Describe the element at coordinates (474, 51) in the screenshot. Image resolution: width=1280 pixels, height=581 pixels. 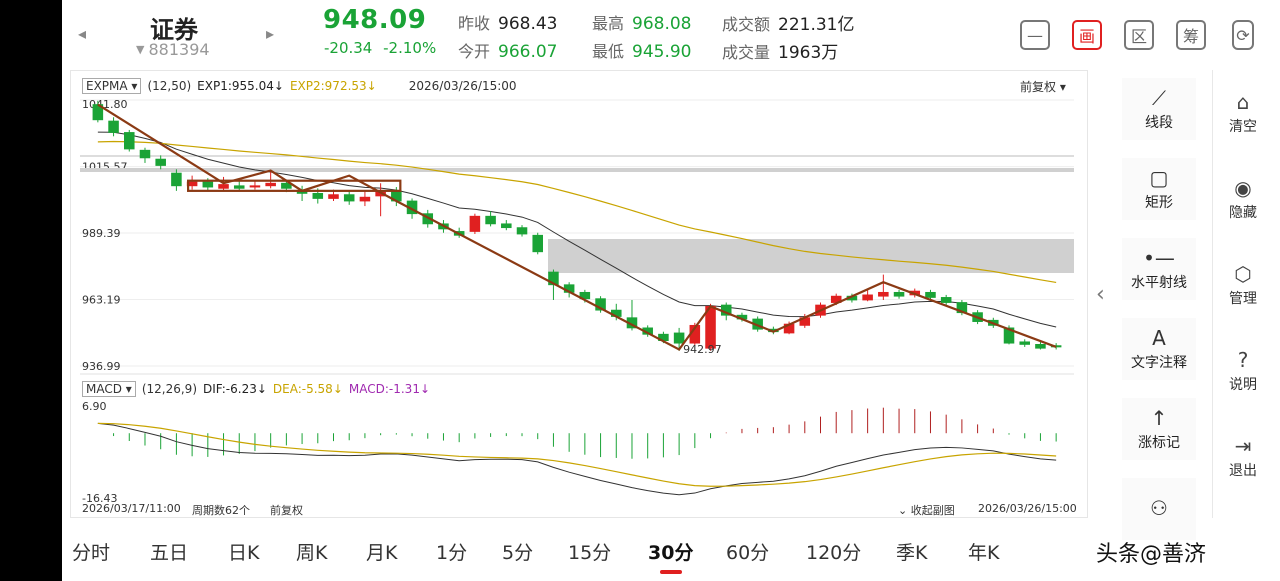
I see `quote-label: 今开` at that location.